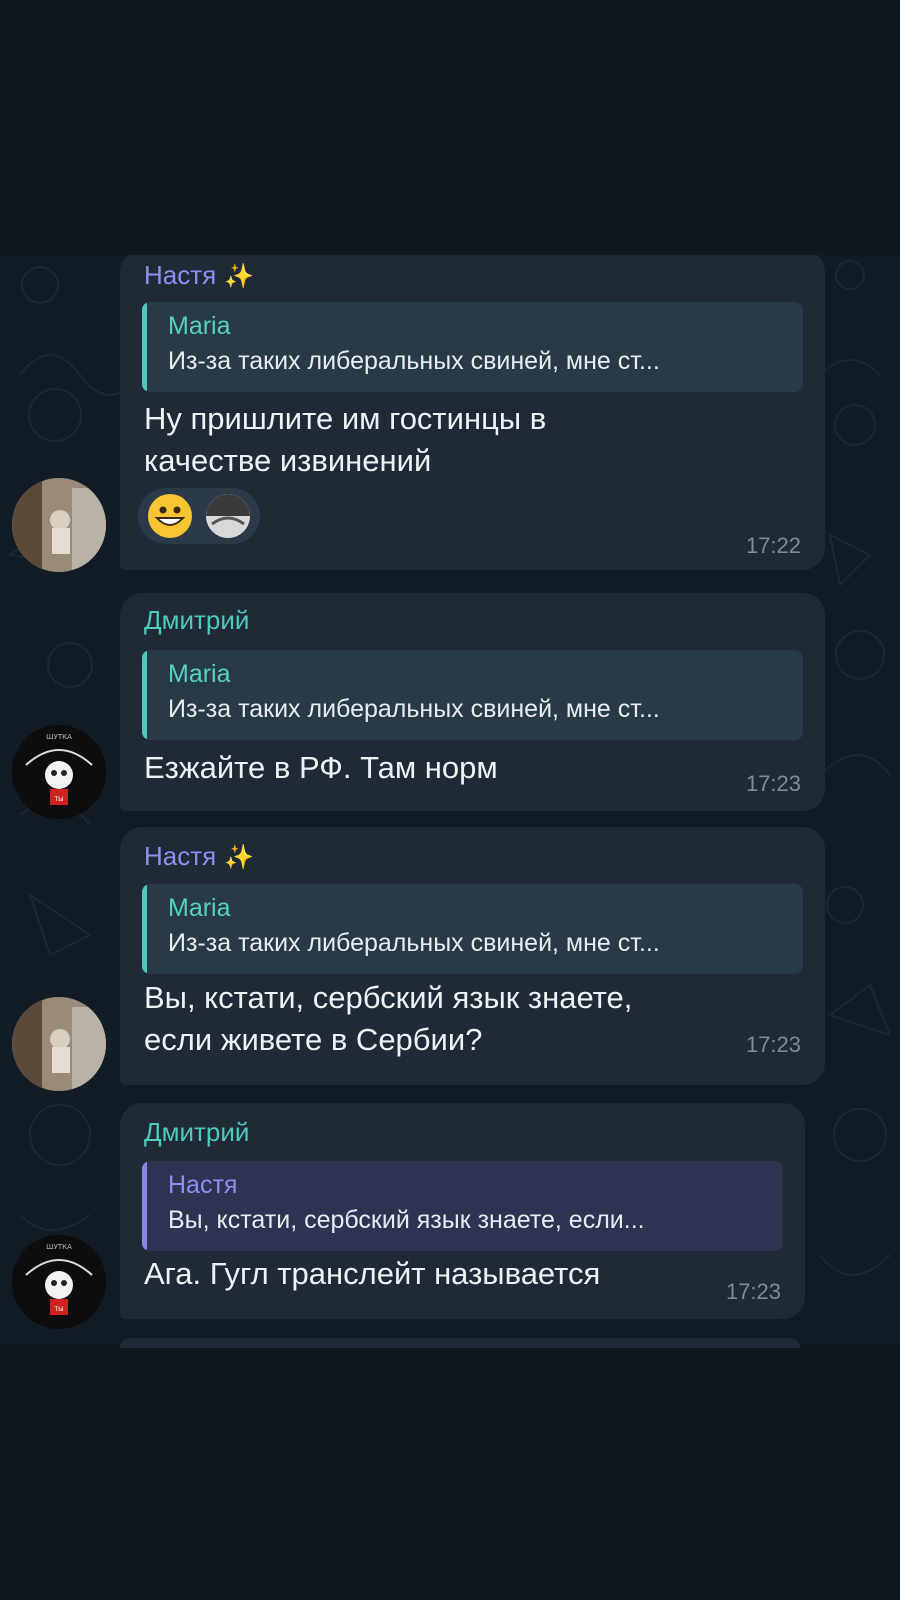 The width and height of the screenshot is (900, 1600). I want to click on reply-author: Настя, so click(203, 1185).